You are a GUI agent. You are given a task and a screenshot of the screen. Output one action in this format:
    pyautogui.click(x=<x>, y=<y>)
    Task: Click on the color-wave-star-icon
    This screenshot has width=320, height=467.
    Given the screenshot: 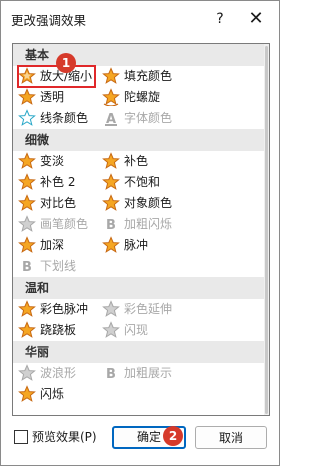 What is the action you would take?
    pyautogui.click(x=111, y=308)
    